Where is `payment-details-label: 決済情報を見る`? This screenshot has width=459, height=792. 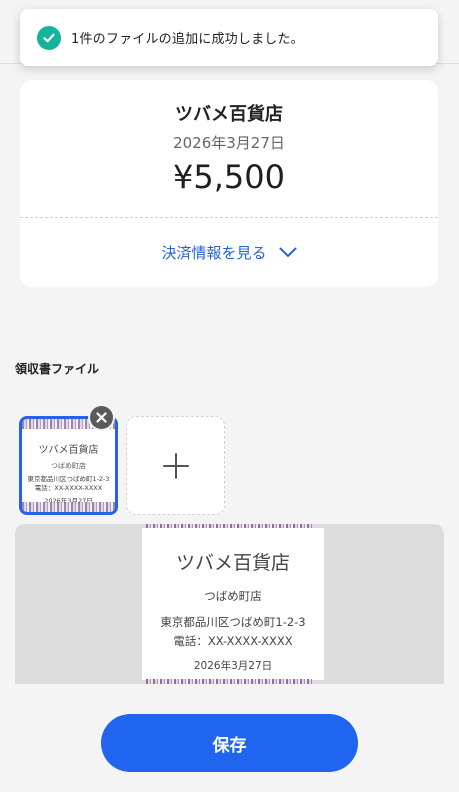
payment-details-label: 決済情報を見る is located at coordinates (214, 252).